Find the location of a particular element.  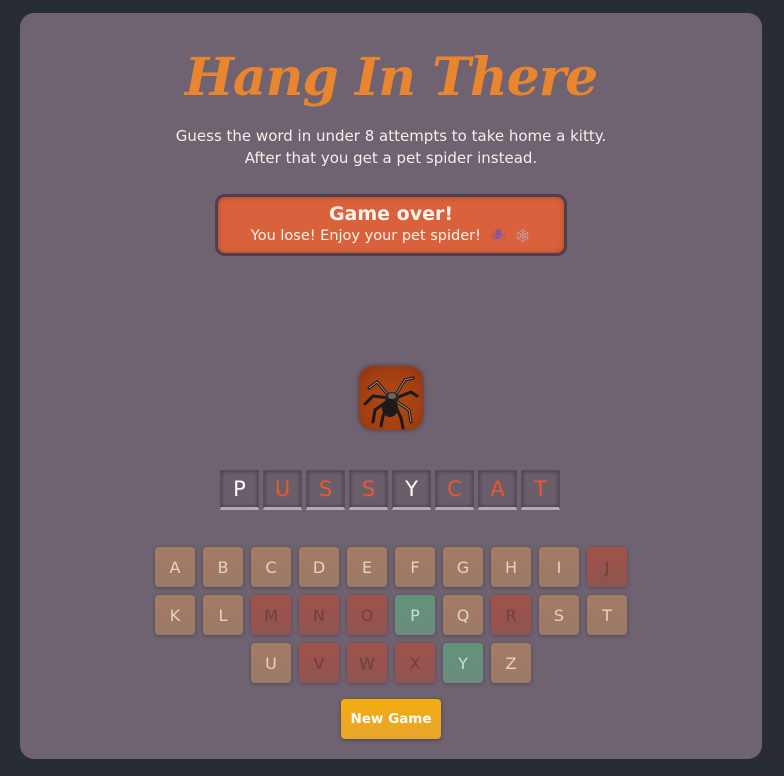

keyboard-row-2: K L M N O P Q R S T is located at coordinates (391, 615).